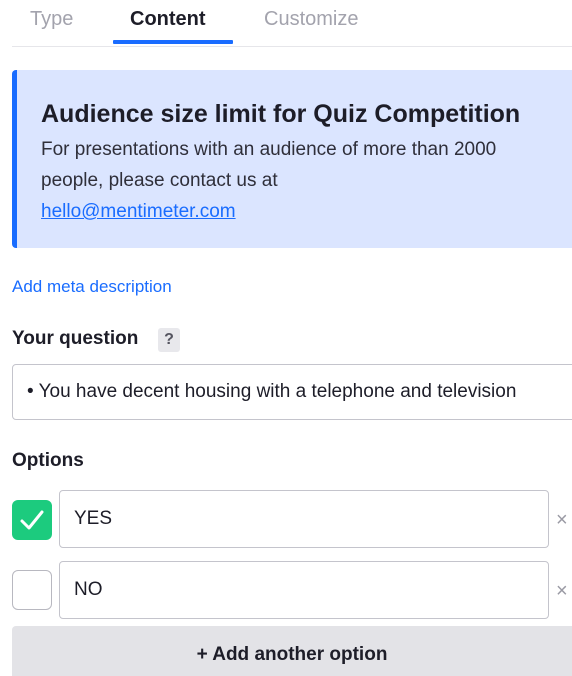  What do you see at coordinates (311, 19) in the screenshot?
I see `tab-customize: Customize` at bounding box center [311, 19].